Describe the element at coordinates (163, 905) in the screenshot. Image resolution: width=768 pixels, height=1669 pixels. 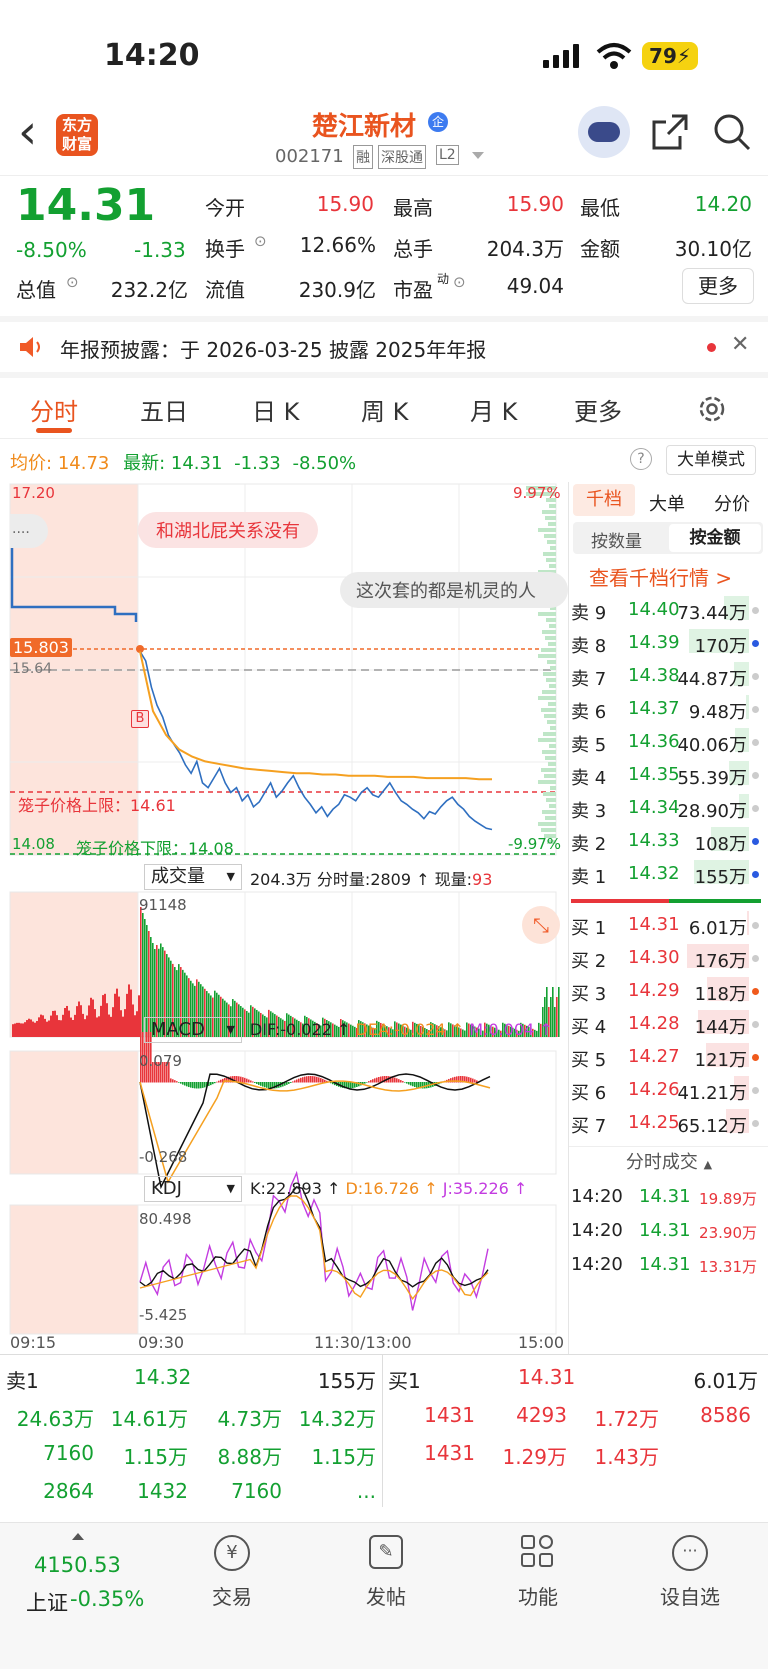
I see `volume-axis-max: 91148` at that location.